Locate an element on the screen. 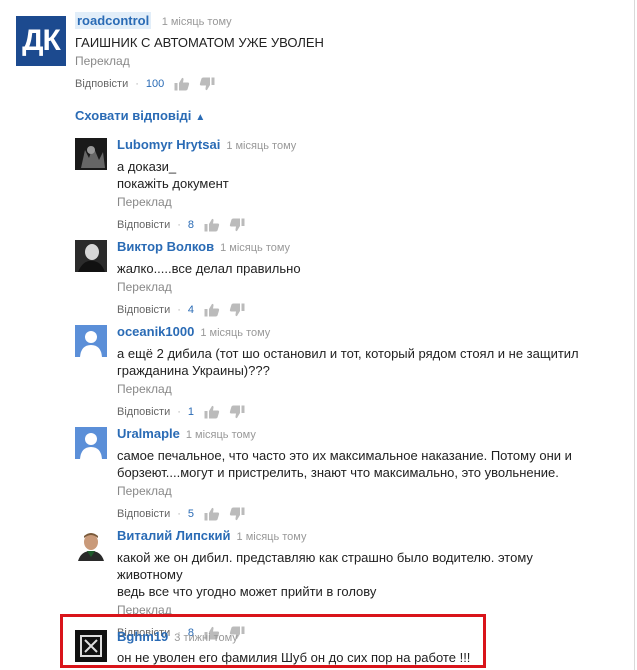  right-divider is located at coordinates (634, 335).